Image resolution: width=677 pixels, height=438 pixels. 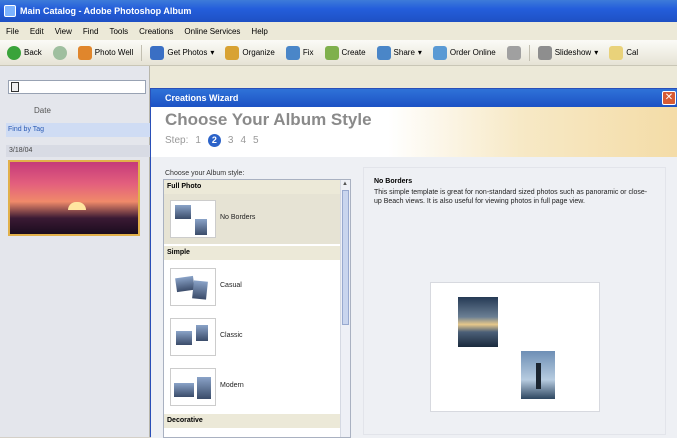 I want to click on menu-find: Find, so click(x=91, y=31).